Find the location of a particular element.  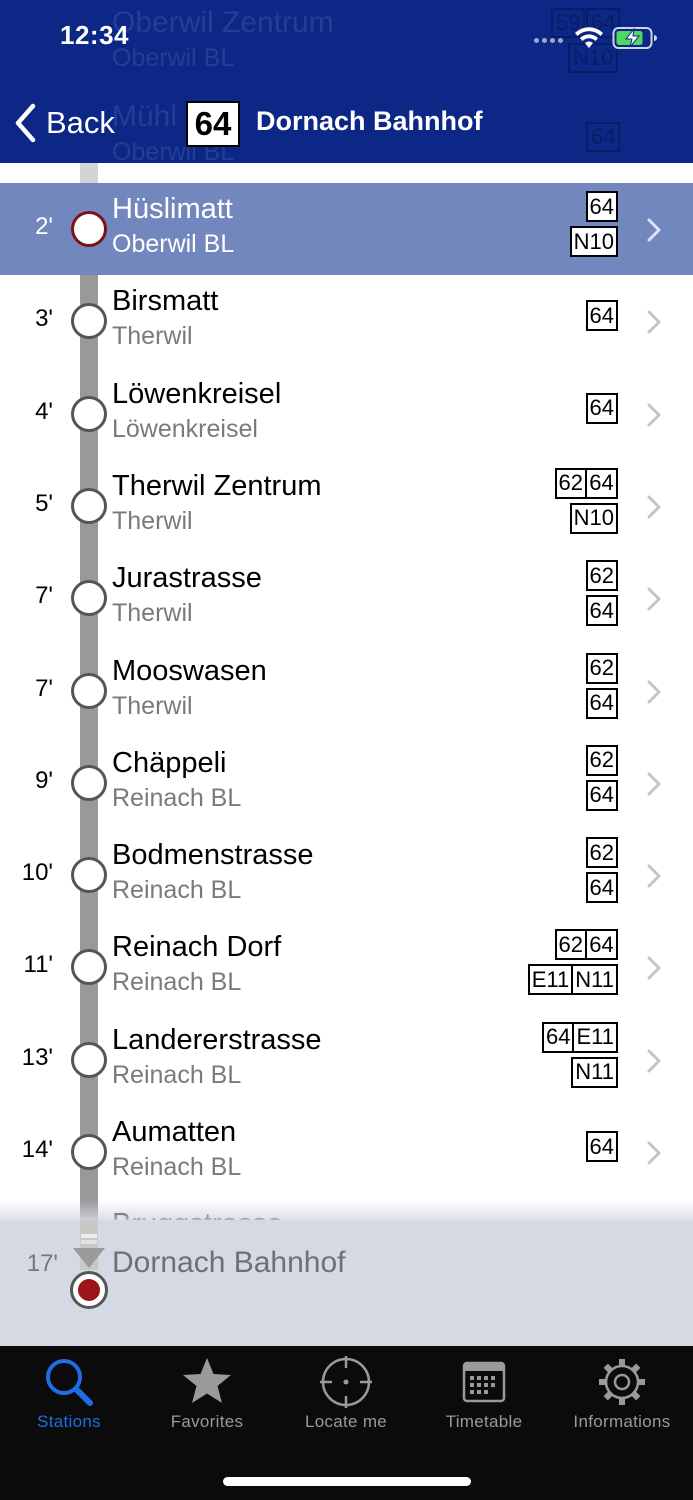

calendar-icon is located at coordinates (484, 1382).